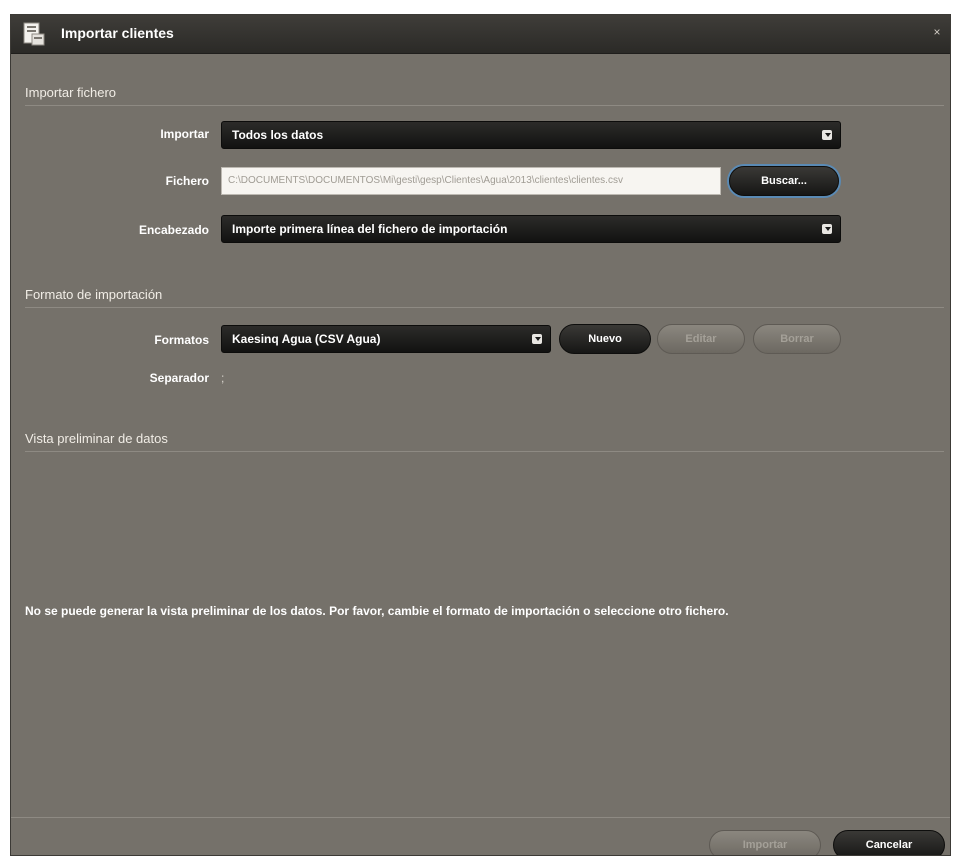 The width and height of the screenshot is (953, 856). What do you see at coordinates (480, 34) in the screenshot?
I see `title-bar: Importar clientes ×` at bounding box center [480, 34].